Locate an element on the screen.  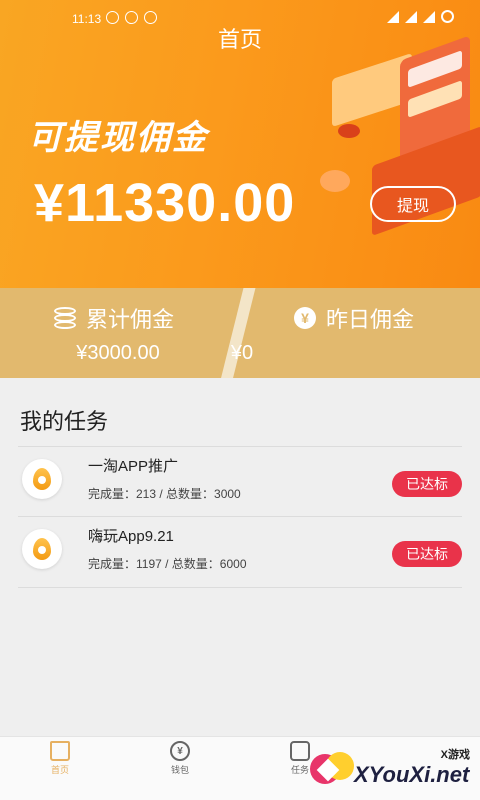
coins-icon is located at coordinates (65, 318).